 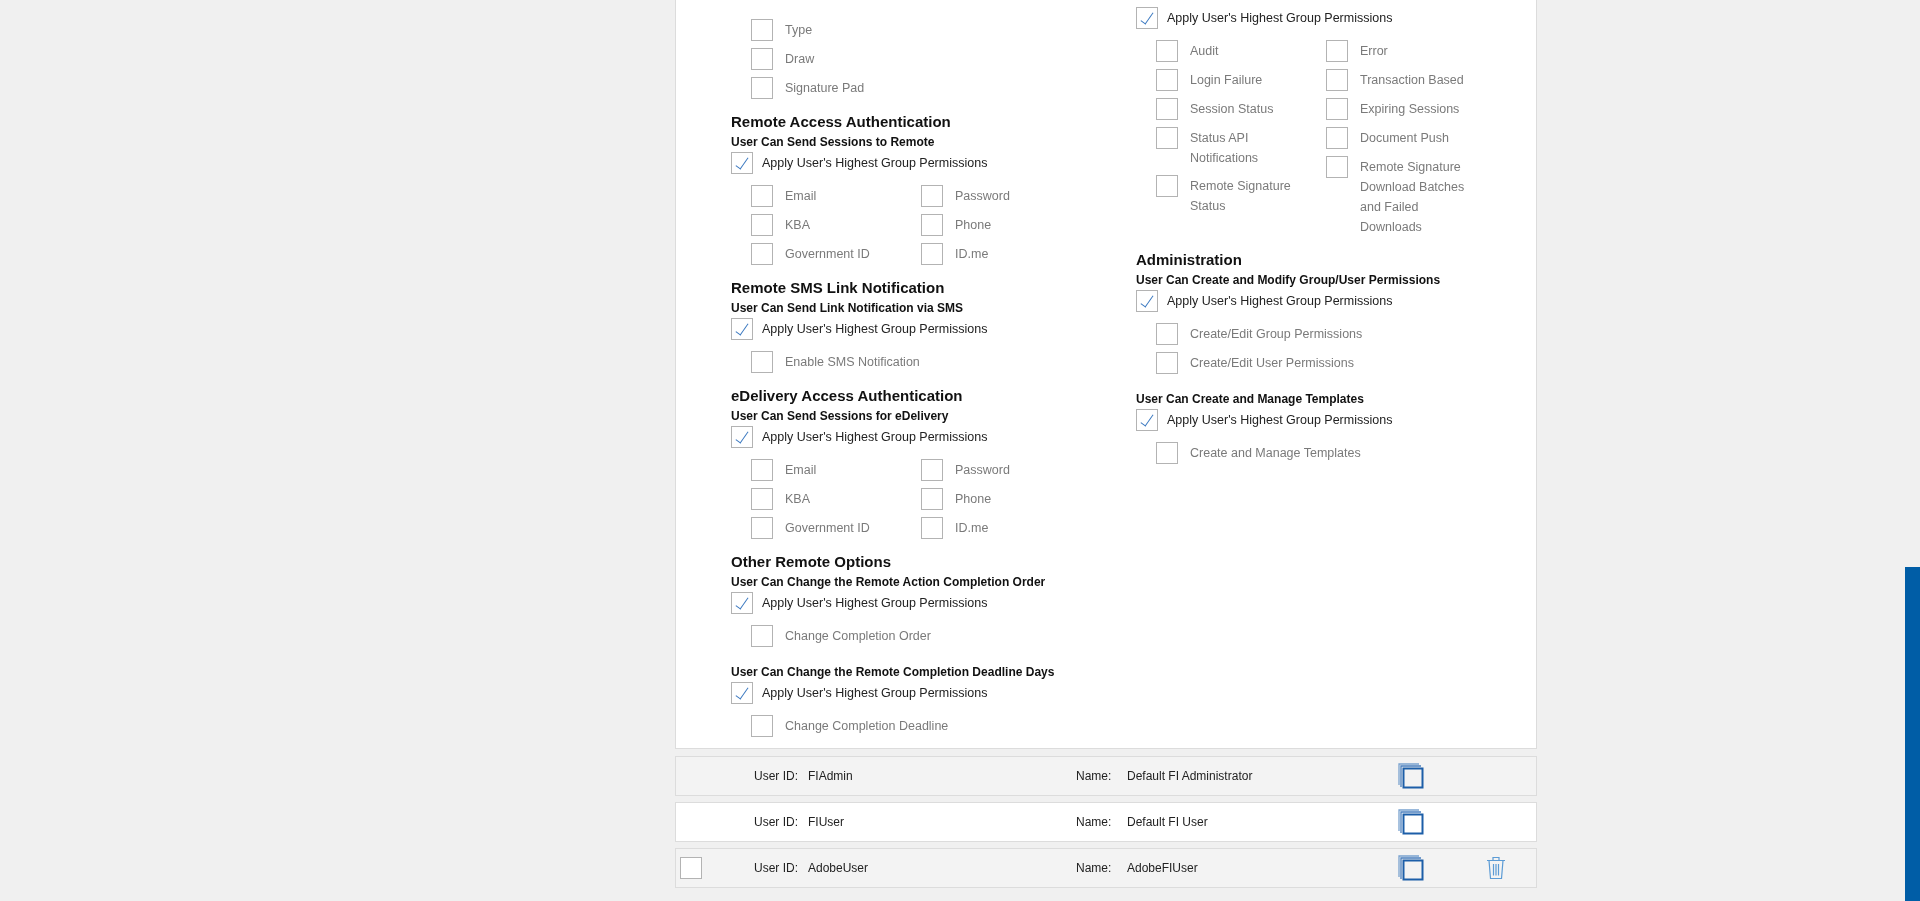 What do you see at coordinates (799, 30) in the screenshot?
I see `checkbox-label: Type` at bounding box center [799, 30].